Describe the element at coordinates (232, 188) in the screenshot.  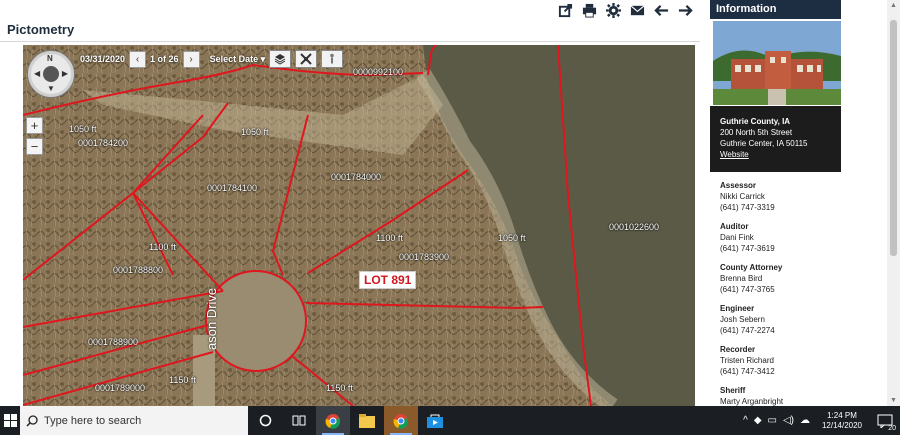
I see `parcel-label: 0001784100` at that location.